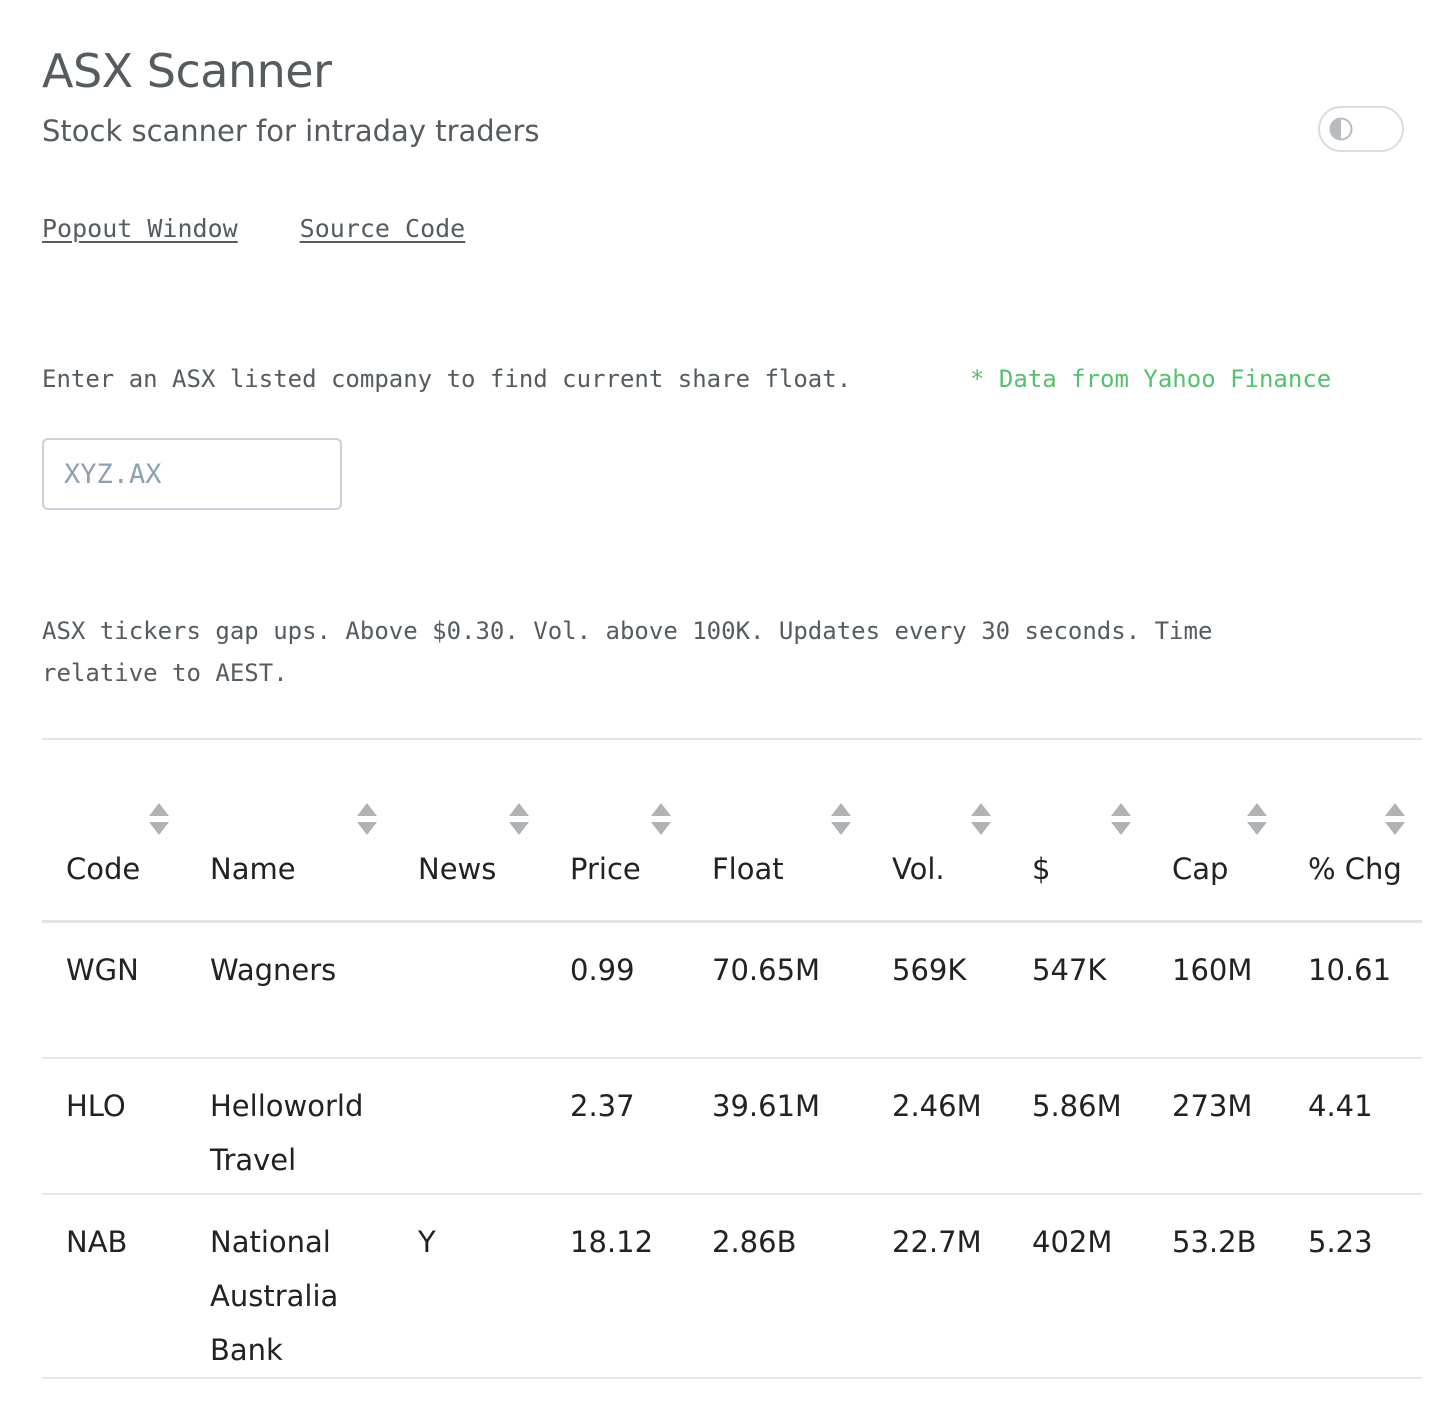  Describe the element at coordinates (612, 1241) in the screenshot. I see `cell-price: 18.12` at that location.